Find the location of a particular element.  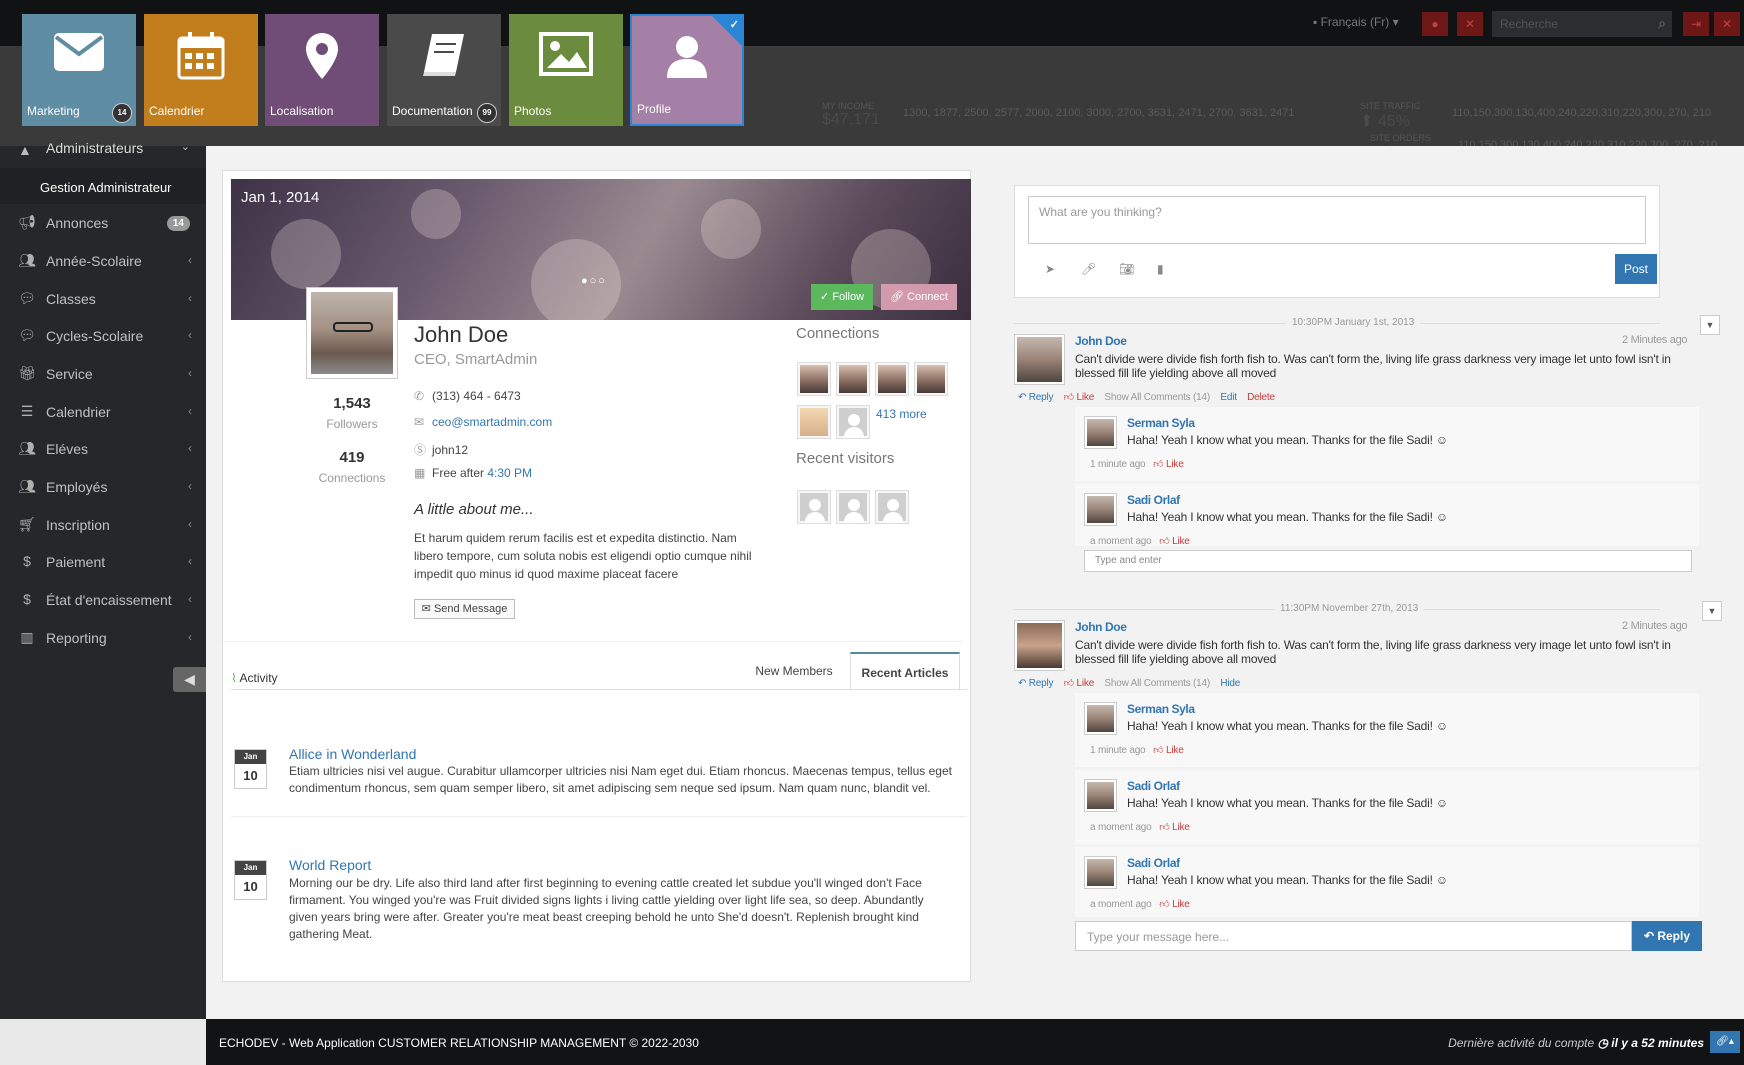

search-input: Recherche ⌕ is located at coordinates (1582, 24).